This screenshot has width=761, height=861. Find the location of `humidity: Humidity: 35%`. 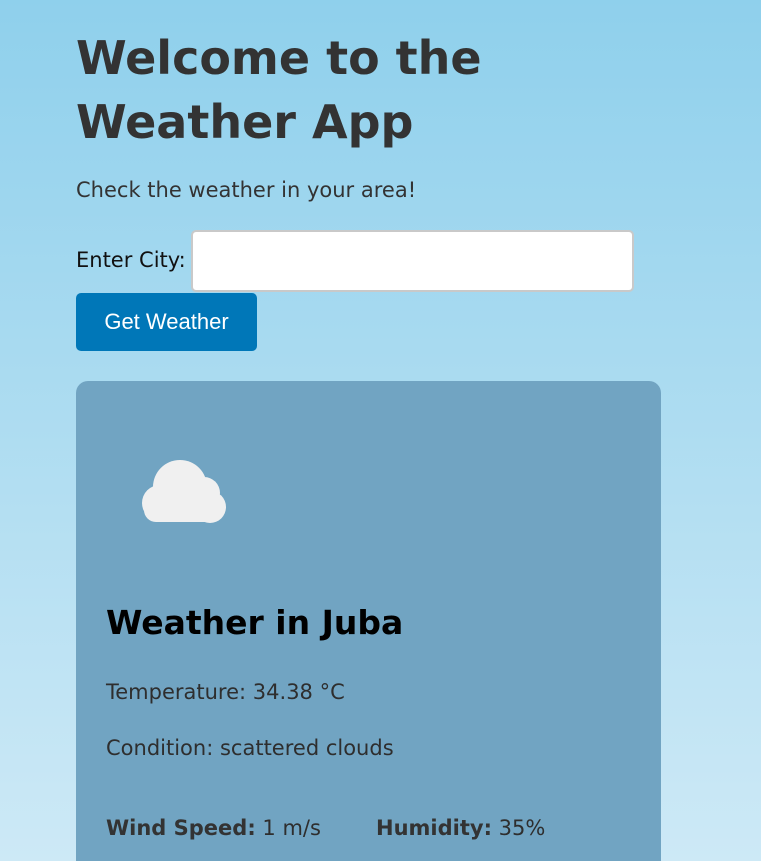

humidity: Humidity: 35% is located at coordinates (460, 828).